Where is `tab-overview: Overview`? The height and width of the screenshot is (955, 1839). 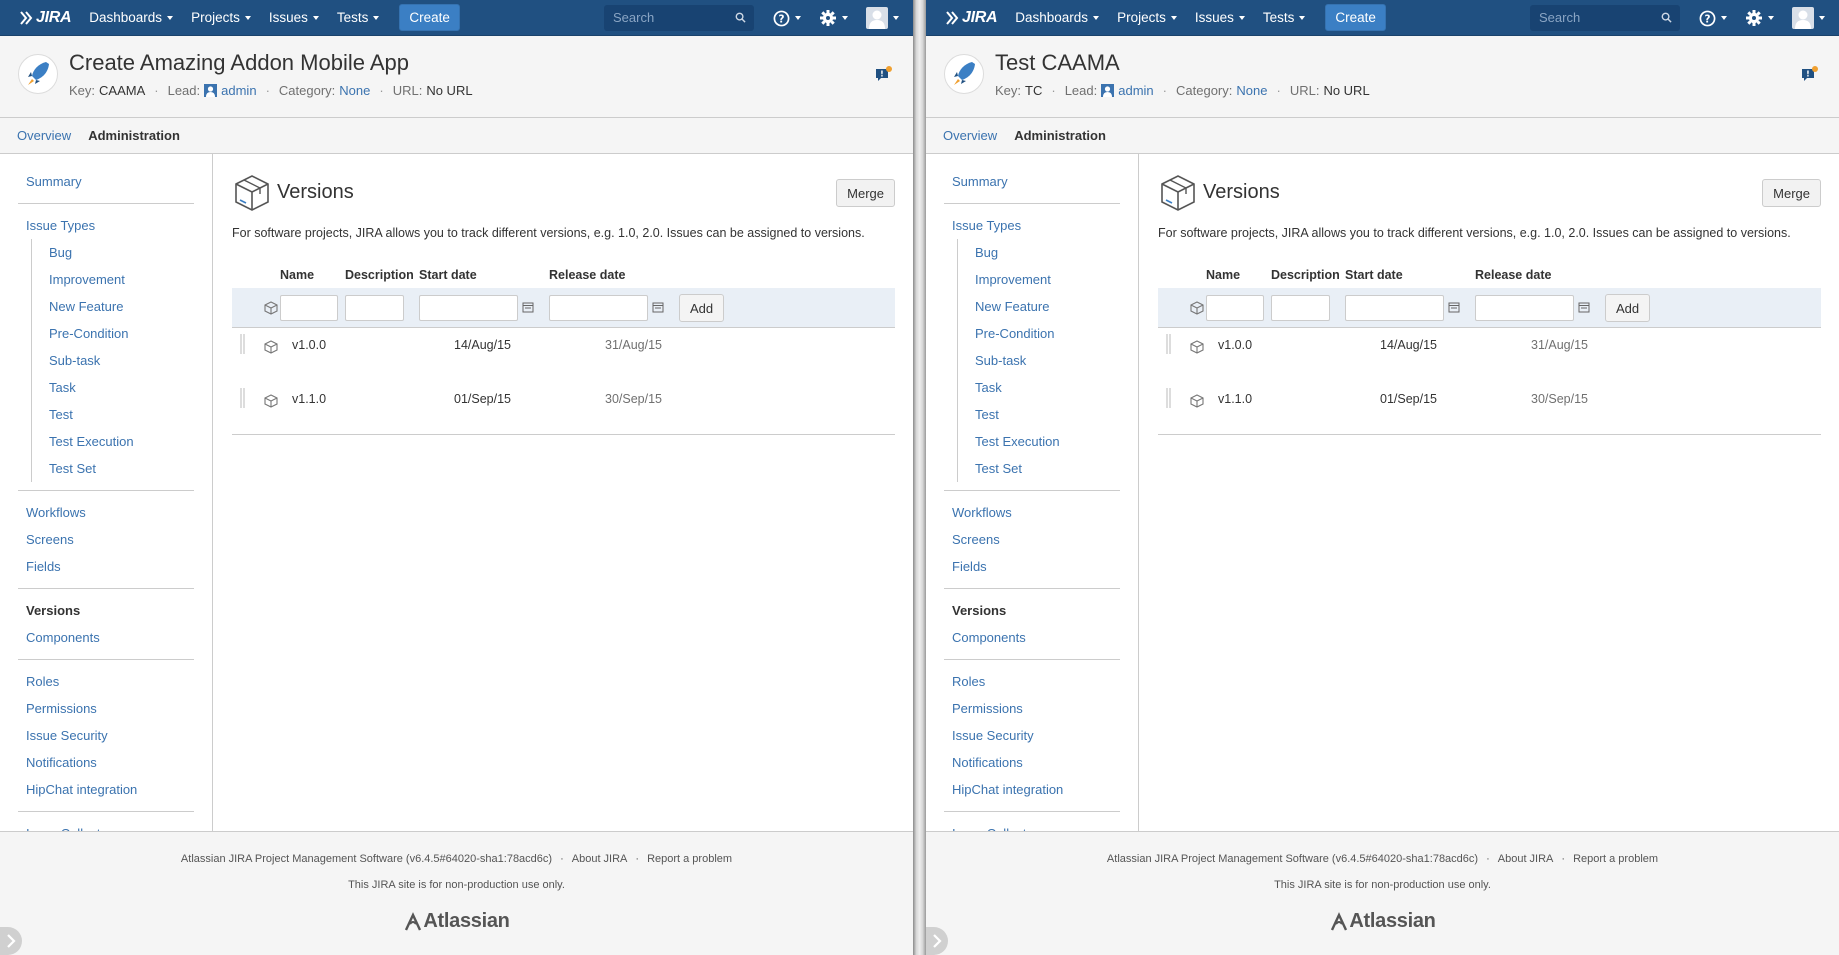 tab-overview: Overview is located at coordinates (970, 140).